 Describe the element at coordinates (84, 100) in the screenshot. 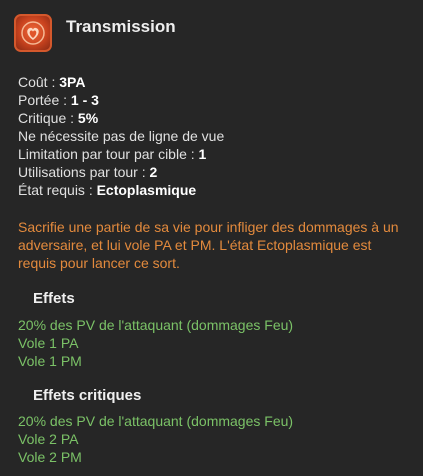

I see `stat-value: 1 - 3` at that location.